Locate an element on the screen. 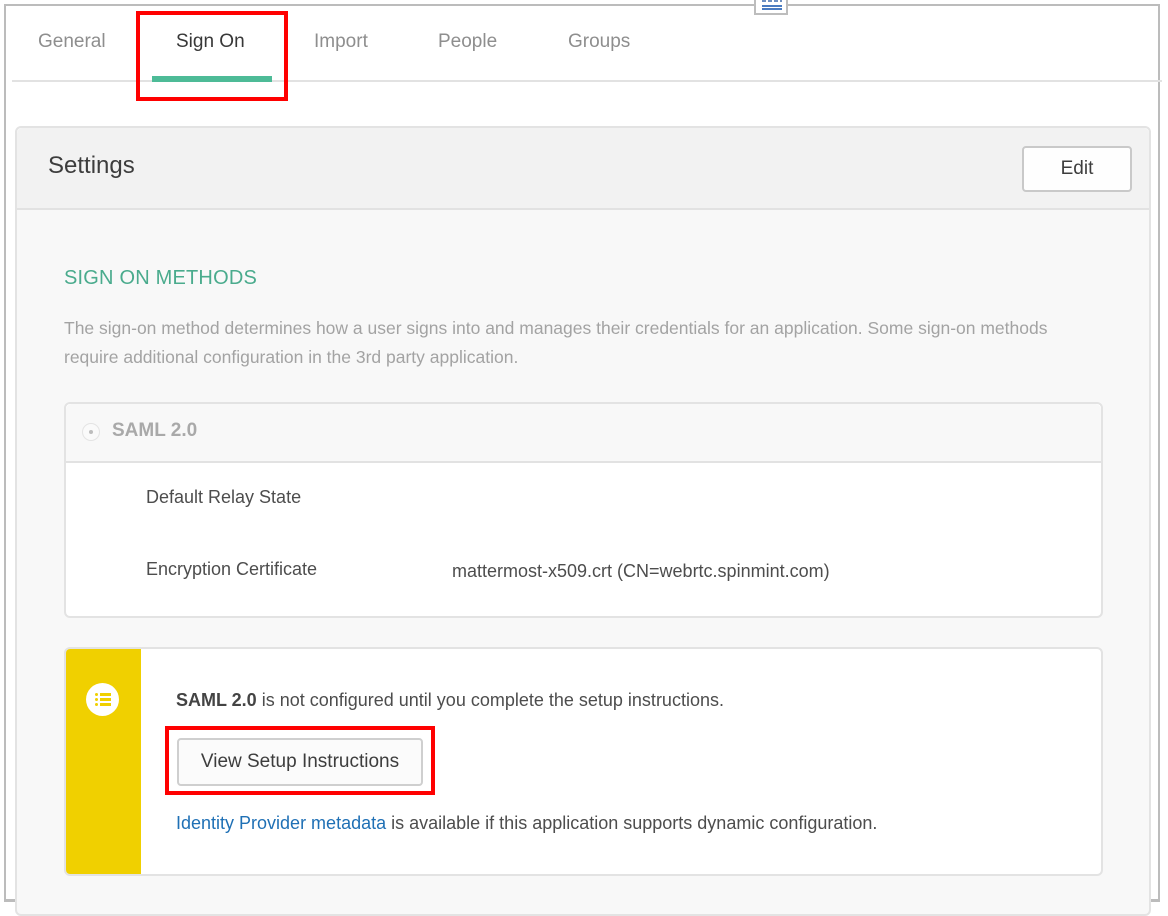 The image size is (1168, 916). saml-method-label: SAML 2.0 is located at coordinates (155, 430).